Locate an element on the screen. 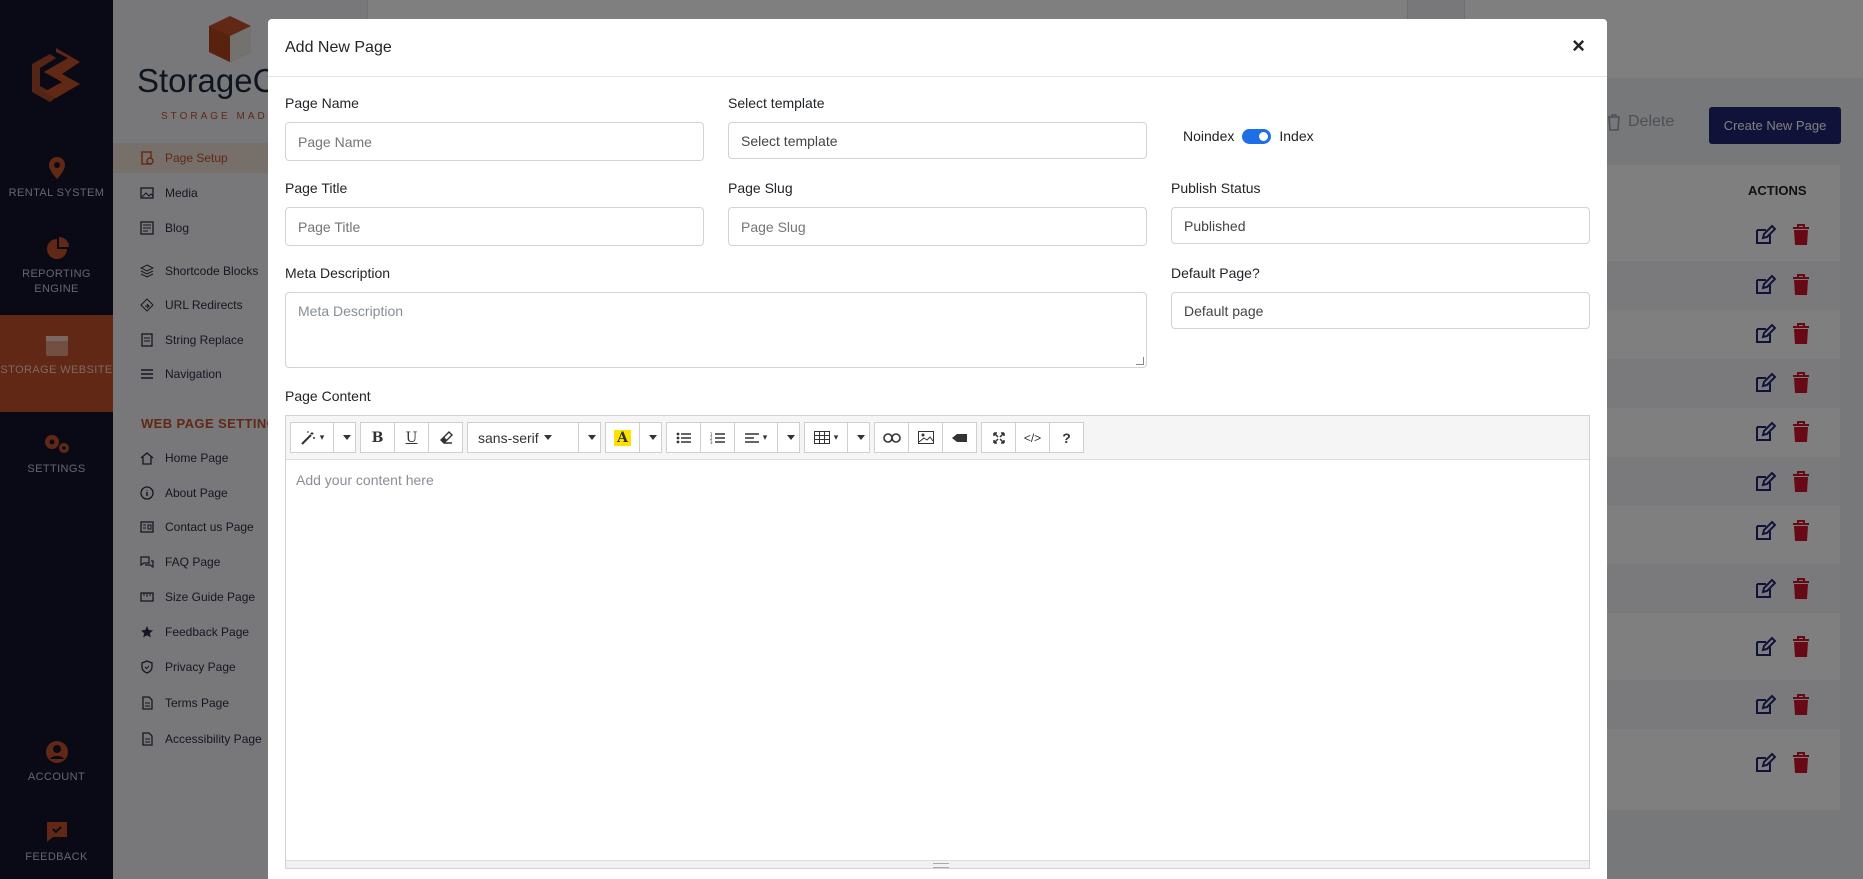  index-label: Index is located at coordinates (1296, 136).